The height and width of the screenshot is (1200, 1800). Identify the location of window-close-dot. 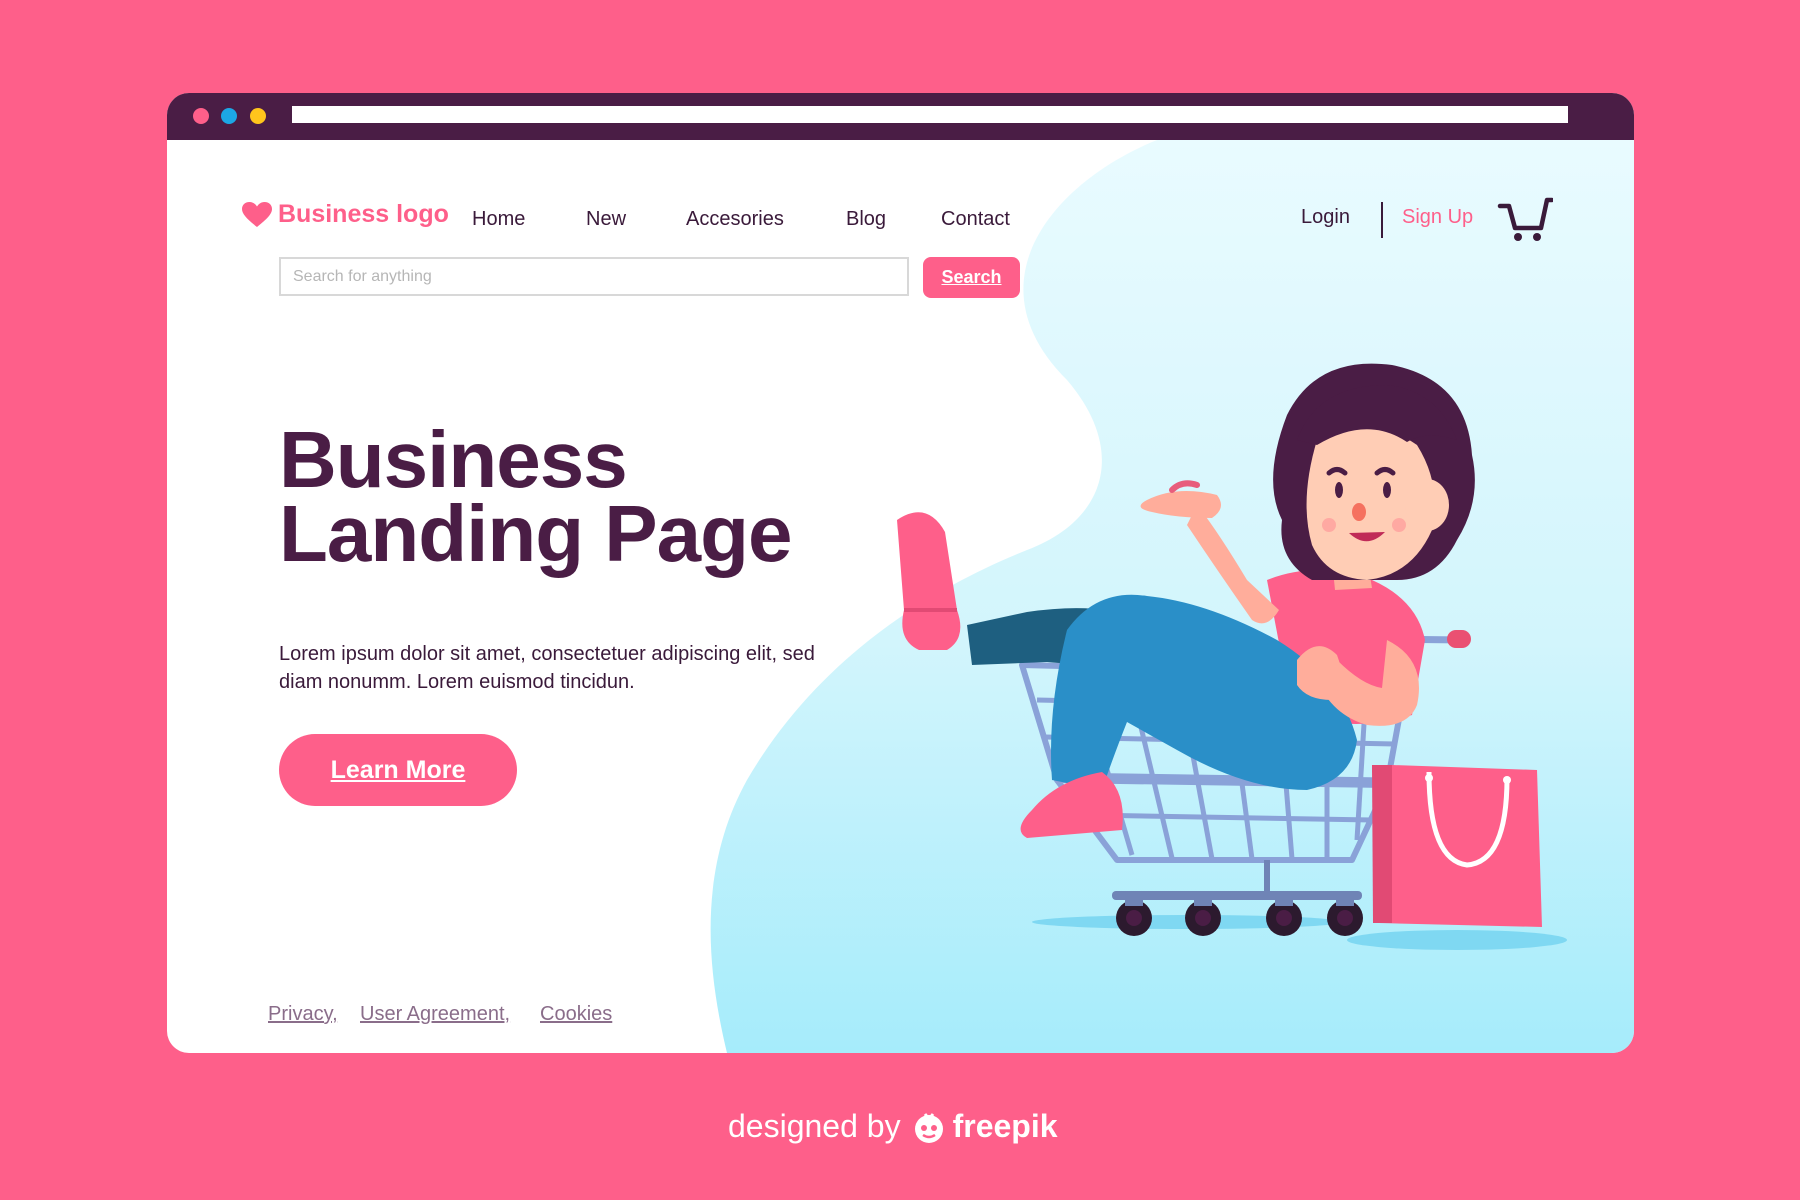
(201, 116).